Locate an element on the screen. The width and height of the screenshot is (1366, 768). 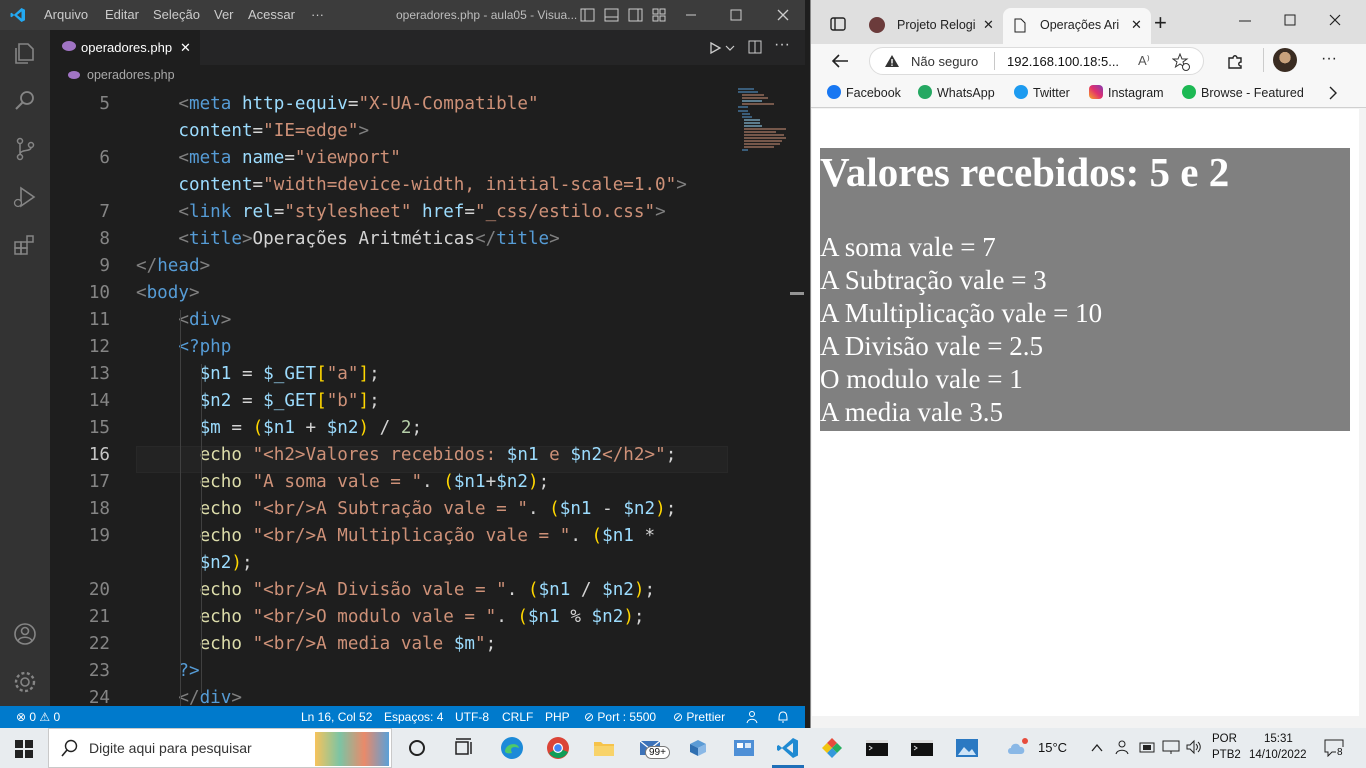
activity-bar is located at coordinates (25, 368).